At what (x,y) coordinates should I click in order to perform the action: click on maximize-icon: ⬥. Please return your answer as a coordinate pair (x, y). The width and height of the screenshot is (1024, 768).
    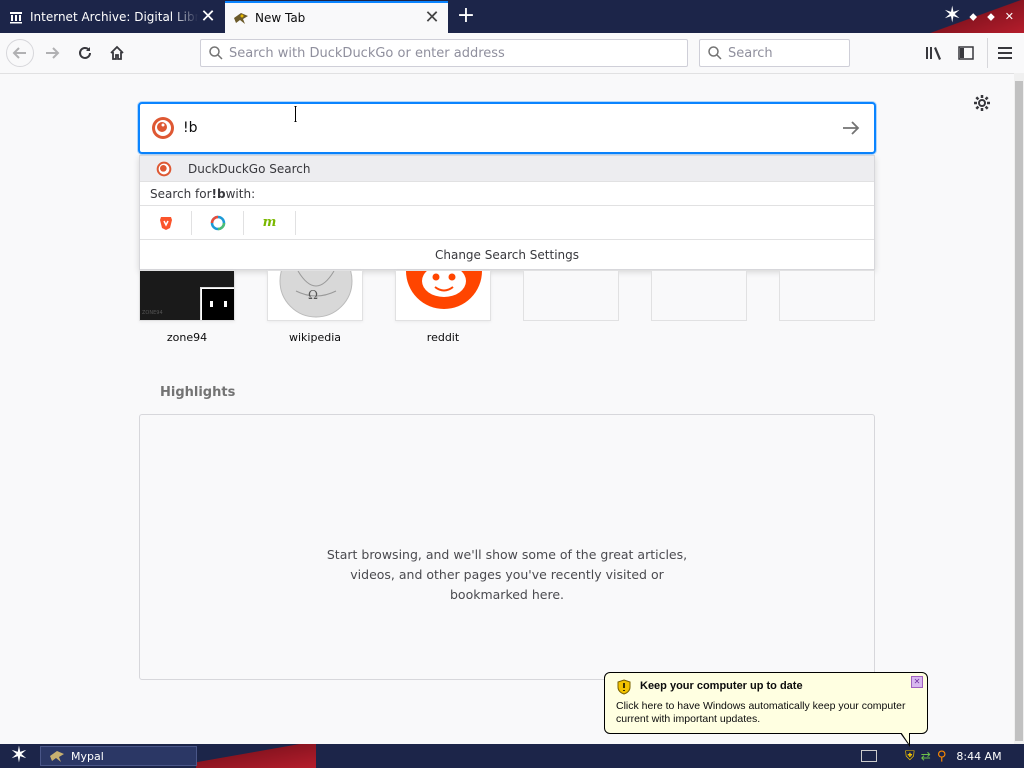
    Looking at the image, I should click on (991, 17).